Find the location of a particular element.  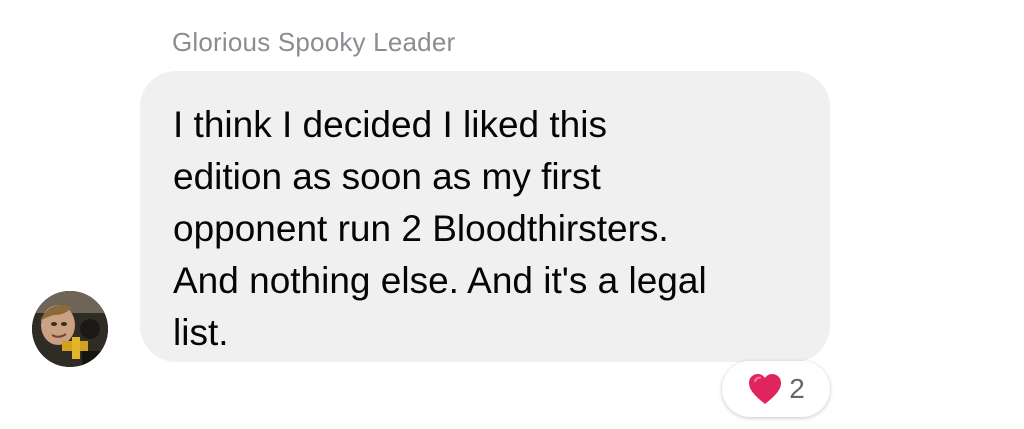

reaction-count: 2 is located at coordinates (797, 388).